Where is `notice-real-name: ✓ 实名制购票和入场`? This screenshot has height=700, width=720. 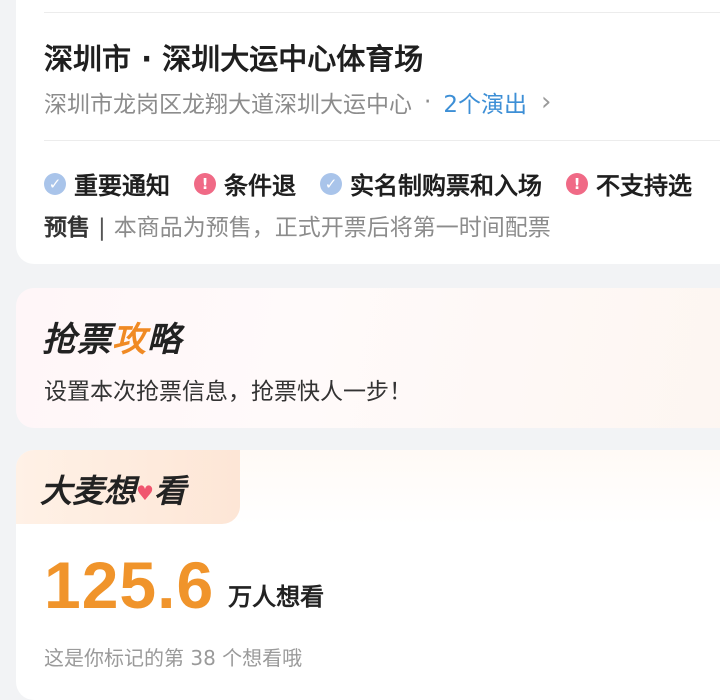 notice-real-name: ✓ 实名制购票和入场 is located at coordinates (431, 183).